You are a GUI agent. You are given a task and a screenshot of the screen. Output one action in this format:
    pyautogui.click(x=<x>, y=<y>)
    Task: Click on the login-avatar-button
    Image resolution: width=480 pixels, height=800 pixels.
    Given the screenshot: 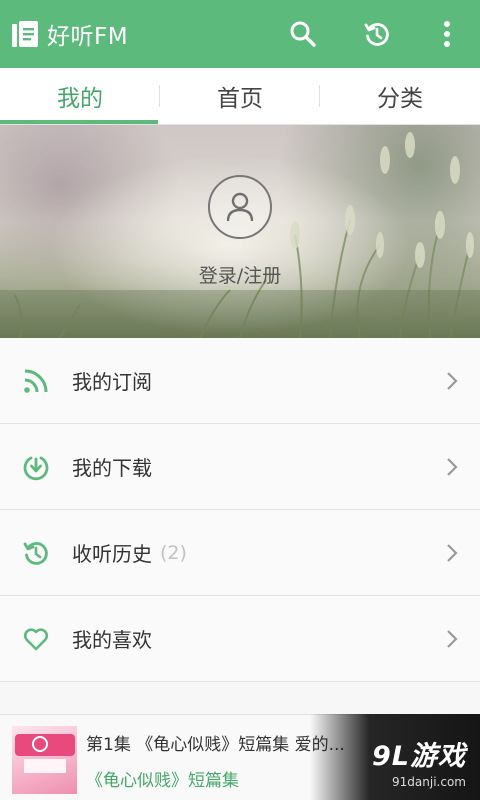 What is the action you would take?
    pyautogui.click(x=240, y=207)
    